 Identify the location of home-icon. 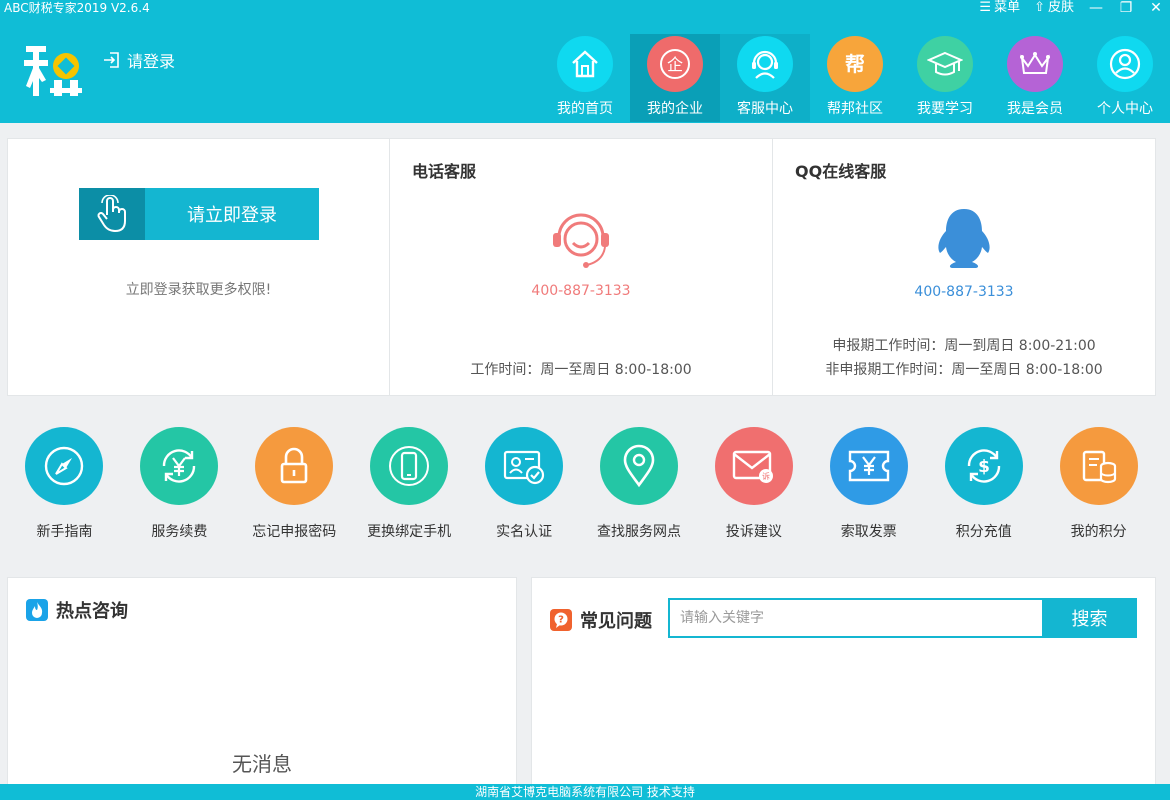
(585, 64).